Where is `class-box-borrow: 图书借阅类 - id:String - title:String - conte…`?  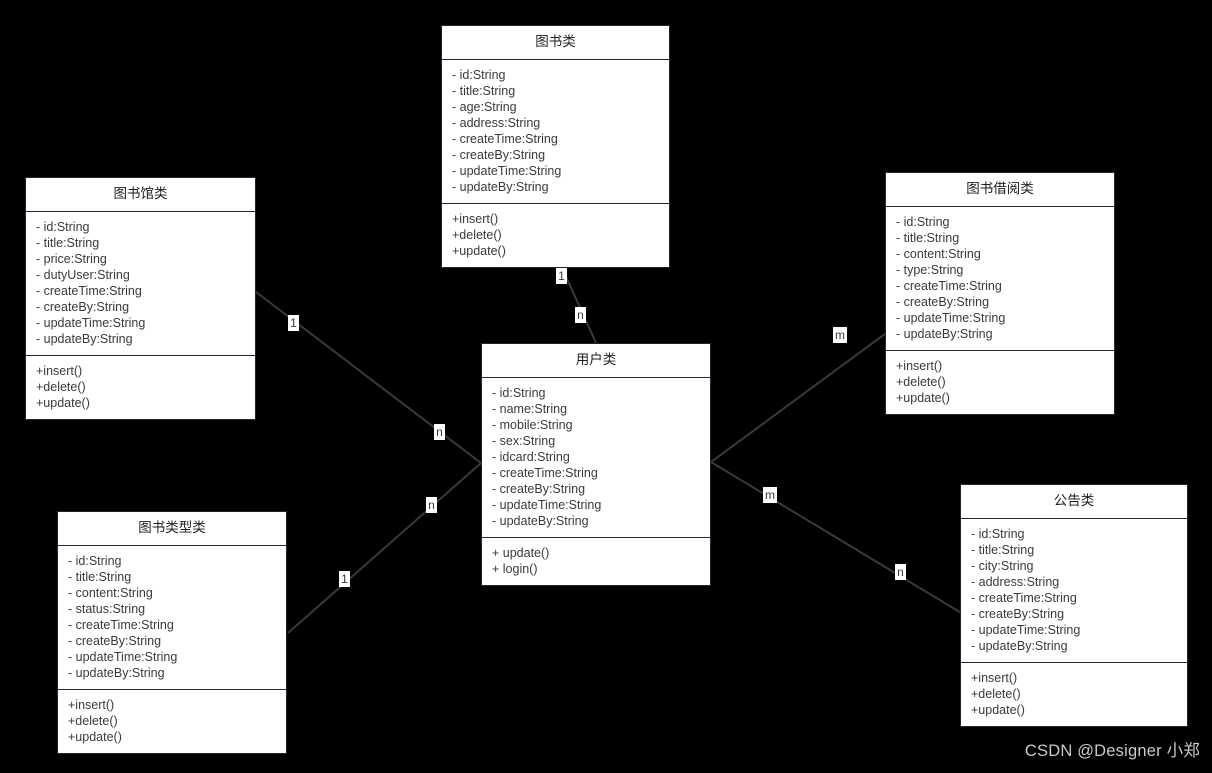 class-box-borrow: 图书借阅类 - id:String - title:String - conte… is located at coordinates (1000, 293).